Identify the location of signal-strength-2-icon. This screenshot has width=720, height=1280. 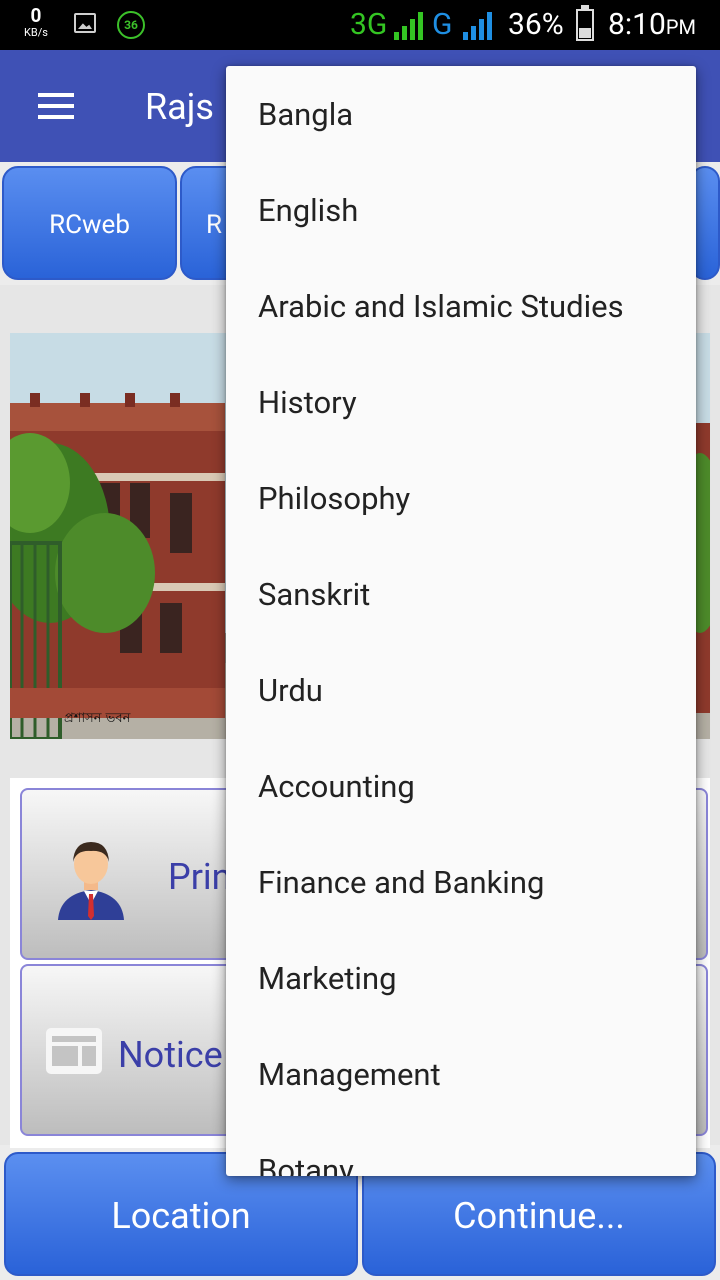
(477, 26).